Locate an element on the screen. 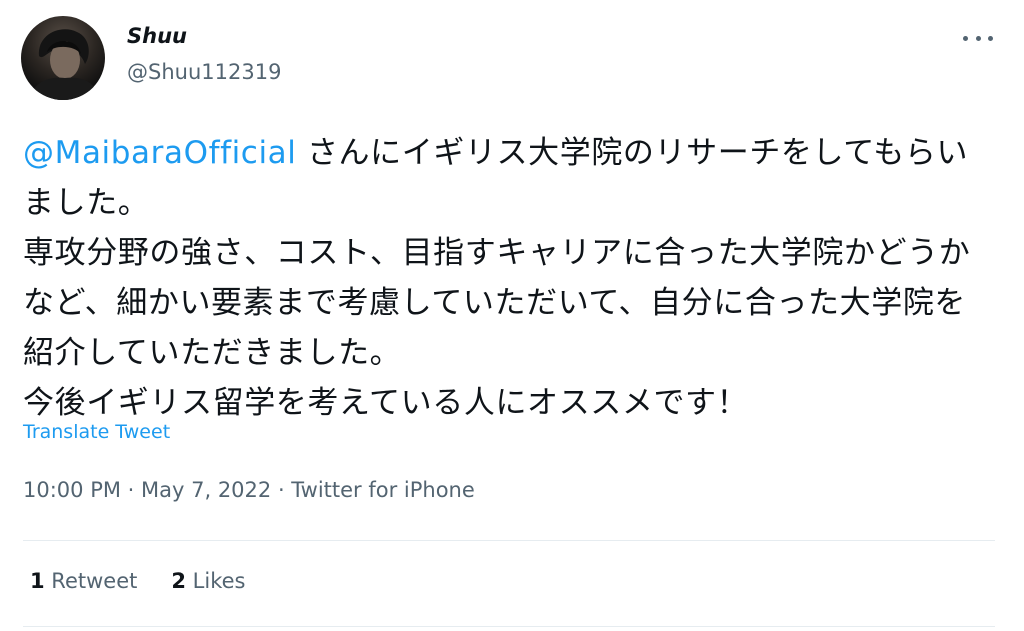  retweets-count: 1 is located at coordinates (37, 581).